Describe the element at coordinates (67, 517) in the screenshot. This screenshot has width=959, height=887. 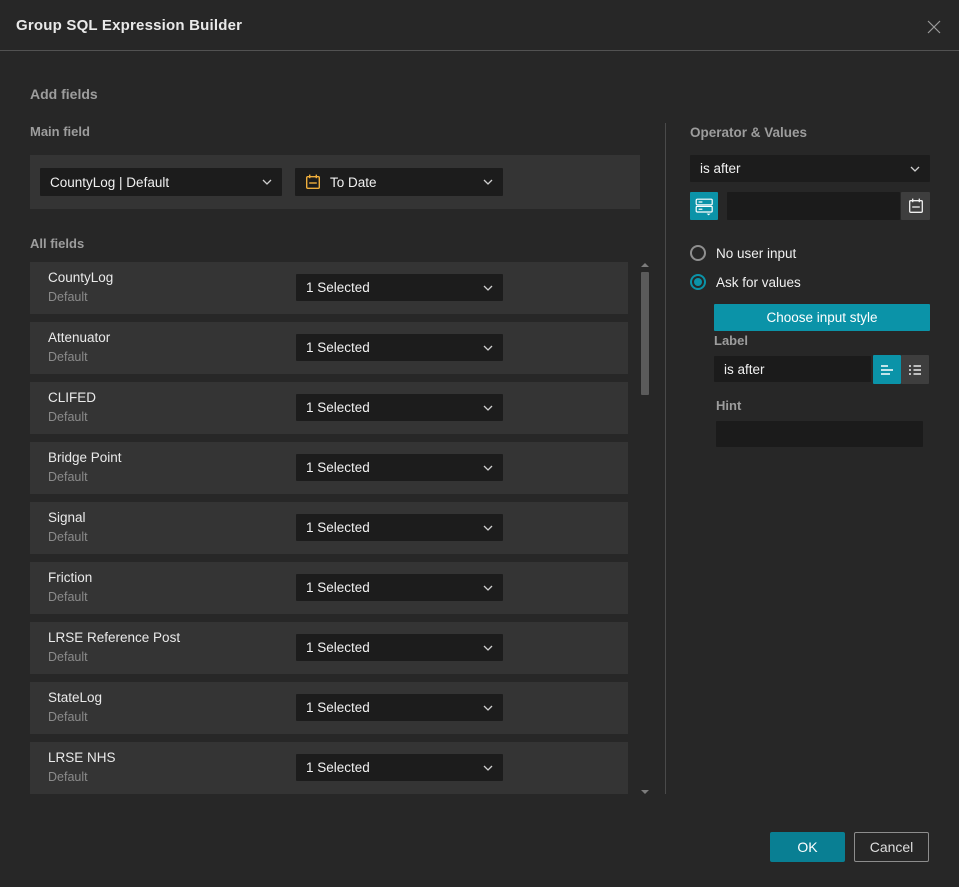
I see `field-name: Signal` at that location.